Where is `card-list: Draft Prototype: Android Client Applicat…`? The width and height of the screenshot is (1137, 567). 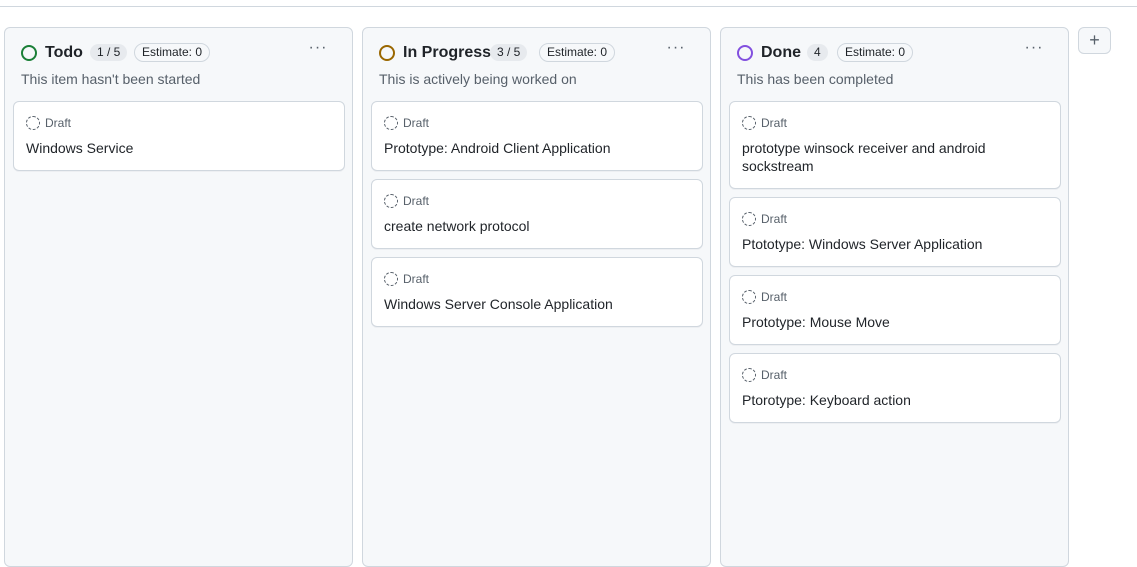 card-list: Draft Prototype: Android Client Applicat… is located at coordinates (537, 218).